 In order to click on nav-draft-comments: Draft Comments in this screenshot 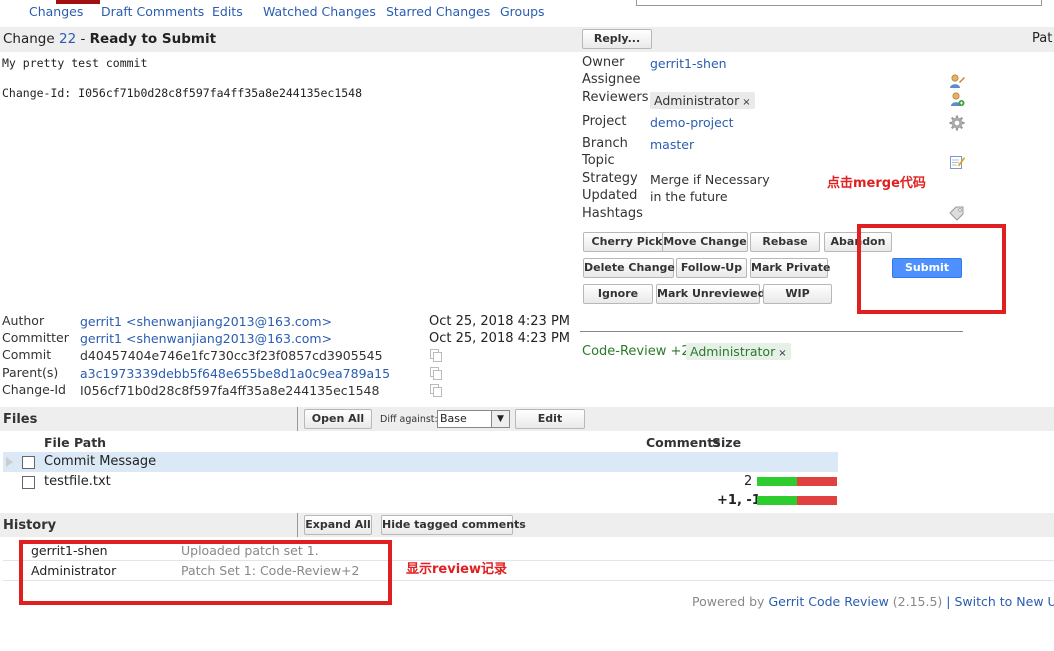, I will do `click(152, 11)`.